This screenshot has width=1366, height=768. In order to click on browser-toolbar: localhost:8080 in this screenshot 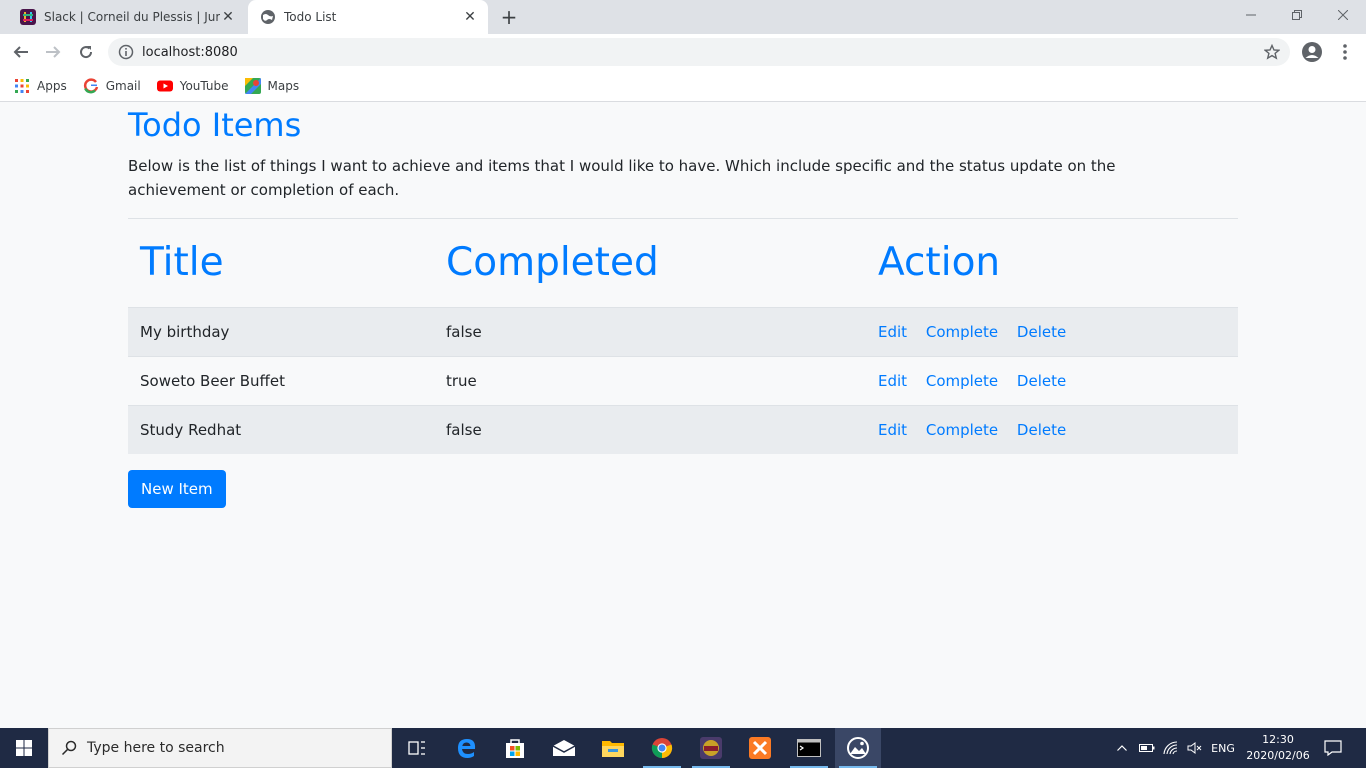, I will do `click(683, 52)`.